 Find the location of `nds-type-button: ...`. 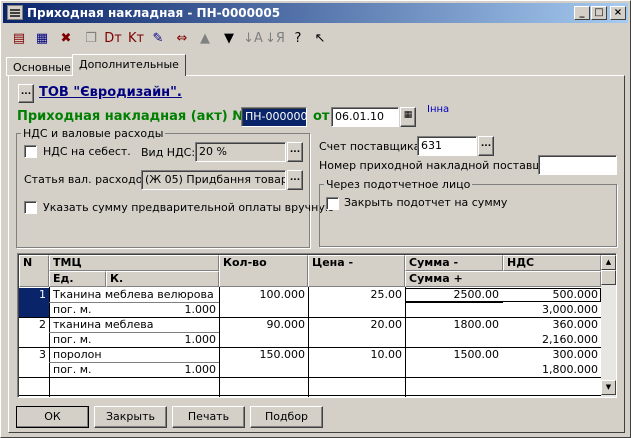

nds-type-button: ... is located at coordinates (295, 152).